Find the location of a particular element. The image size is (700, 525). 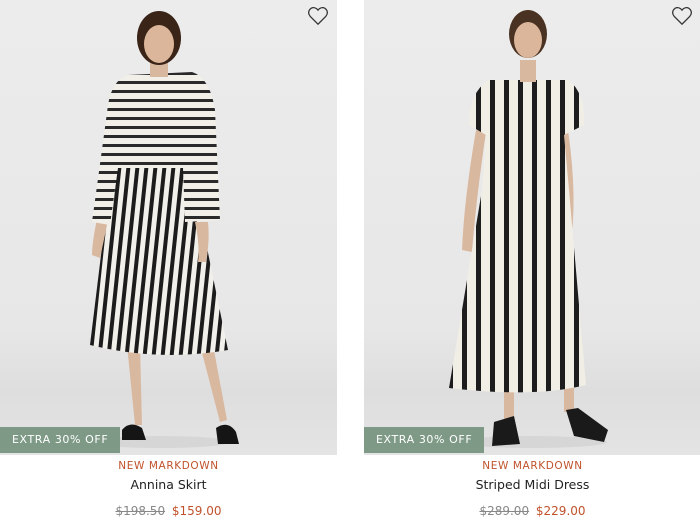

product-name: Annina Skirt is located at coordinates (168, 485).